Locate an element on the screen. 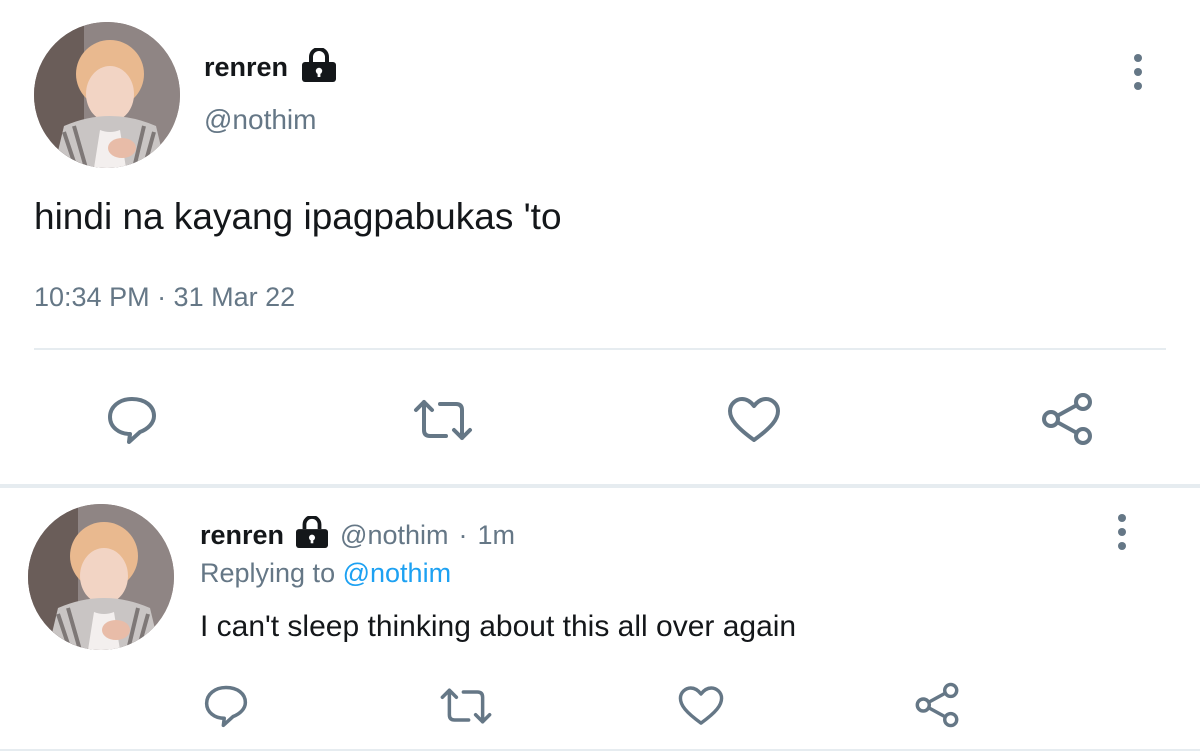 The width and height of the screenshot is (1200, 753). reply-reply-button is located at coordinates (226, 706).